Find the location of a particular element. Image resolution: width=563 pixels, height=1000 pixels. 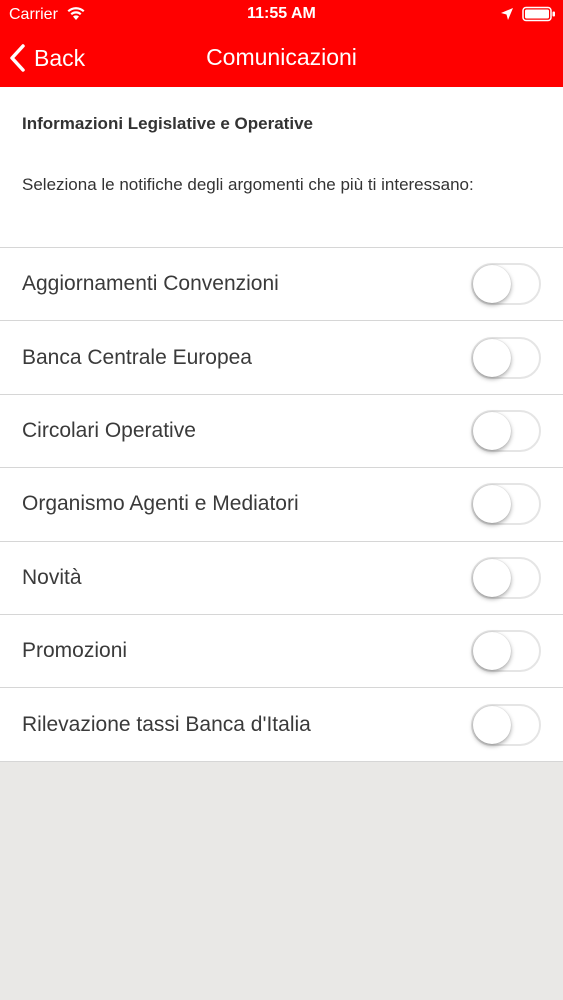

top-bar: Carrier 11:55 AM Back Comunicazioni is located at coordinates (281, 43).